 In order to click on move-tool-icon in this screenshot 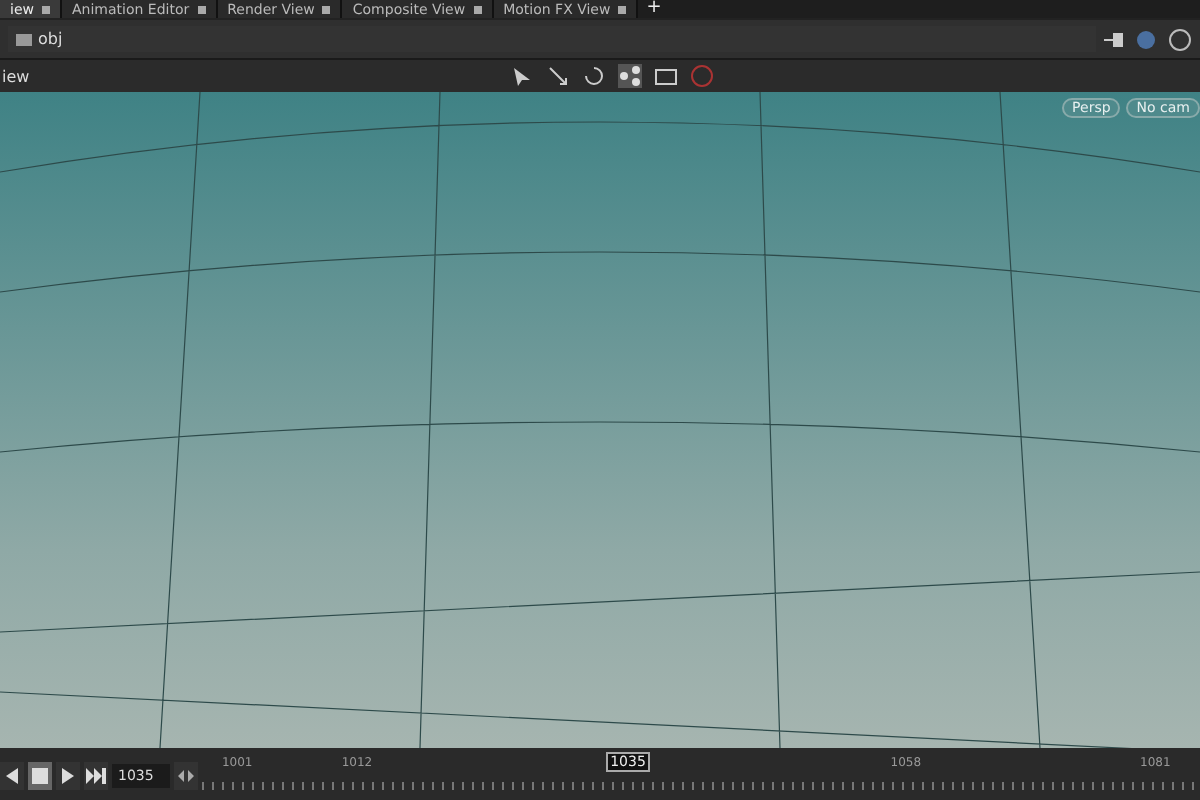, I will do `click(558, 76)`.